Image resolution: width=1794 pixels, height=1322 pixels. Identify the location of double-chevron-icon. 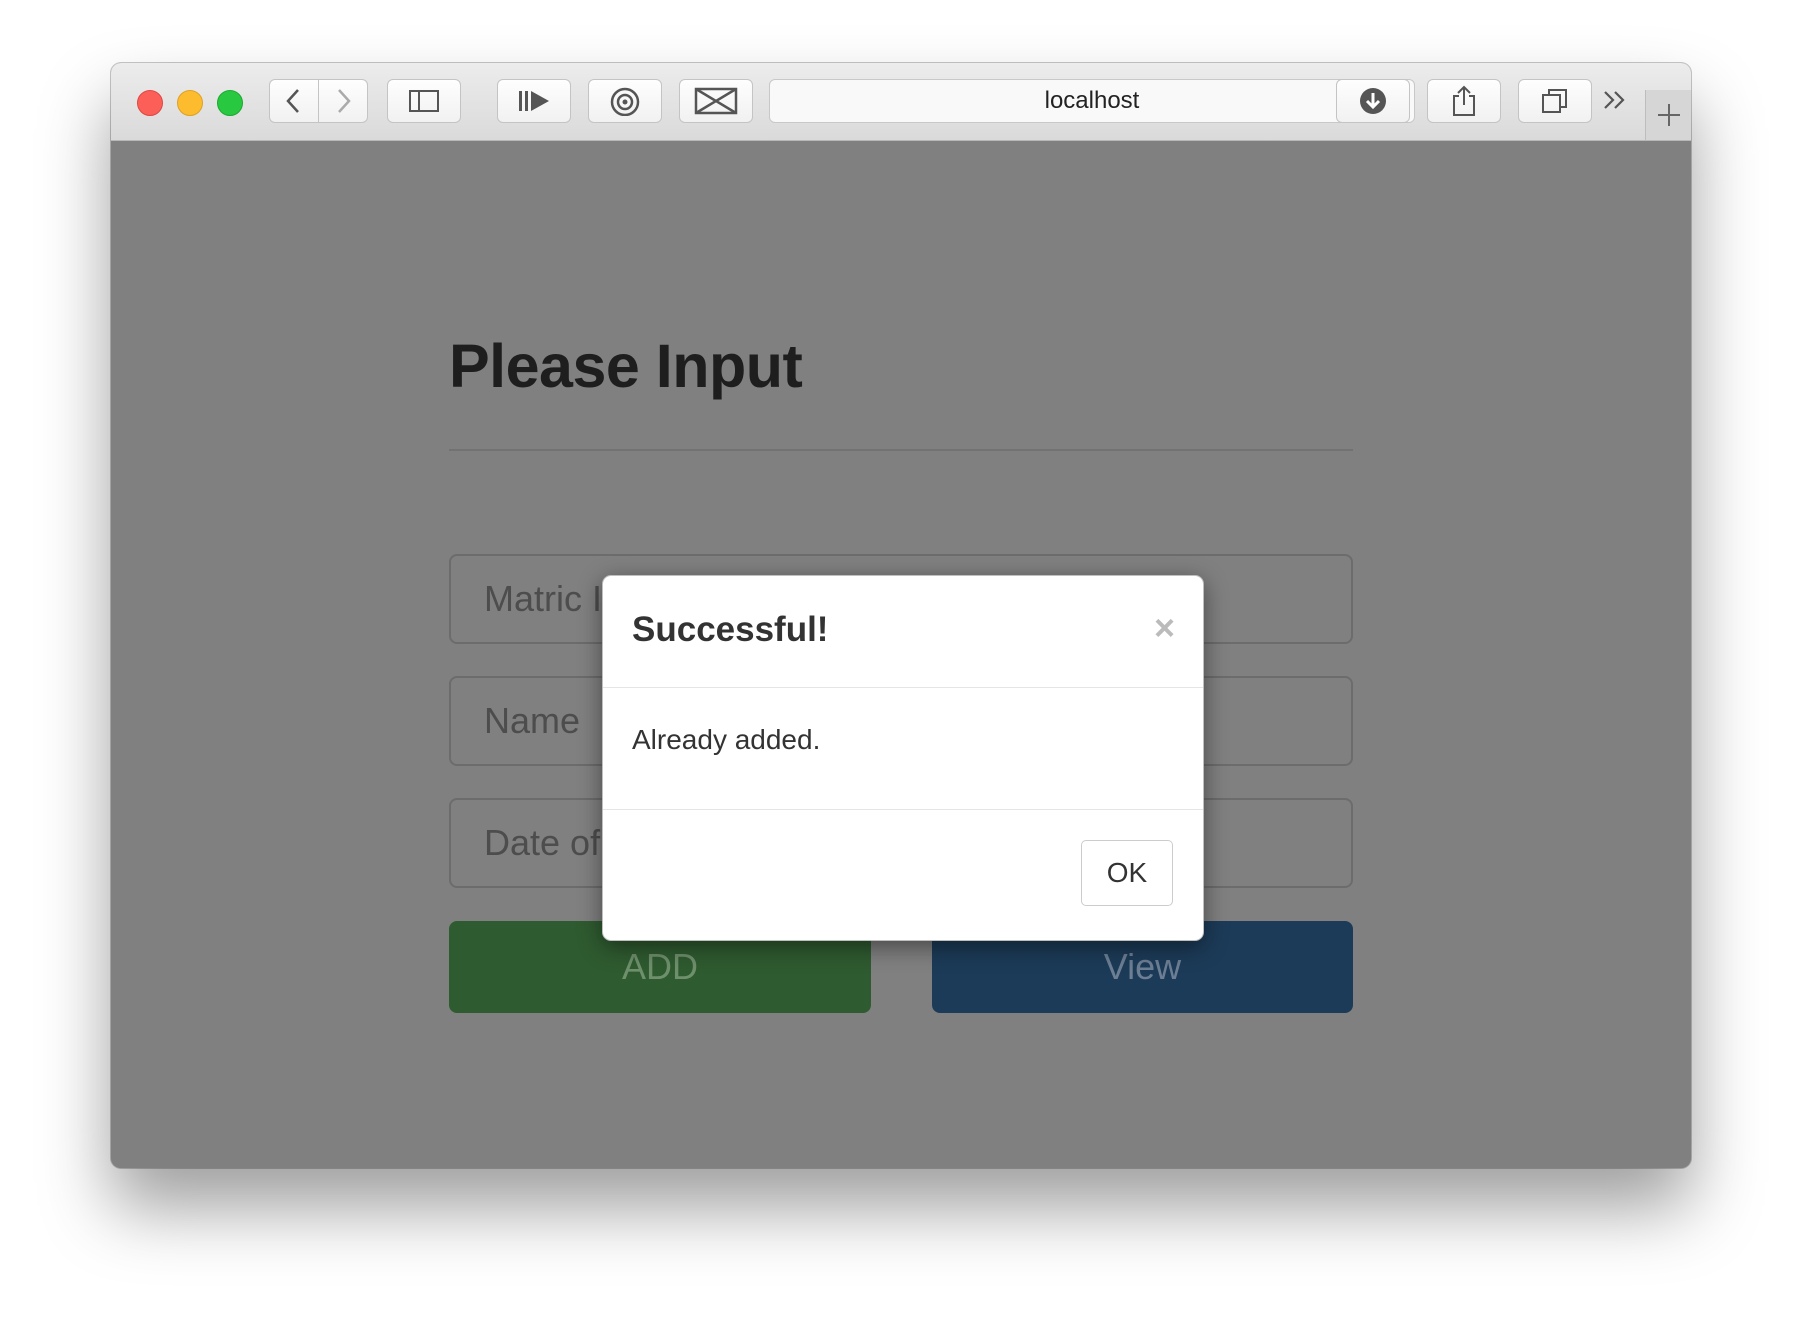
(1615, 100).